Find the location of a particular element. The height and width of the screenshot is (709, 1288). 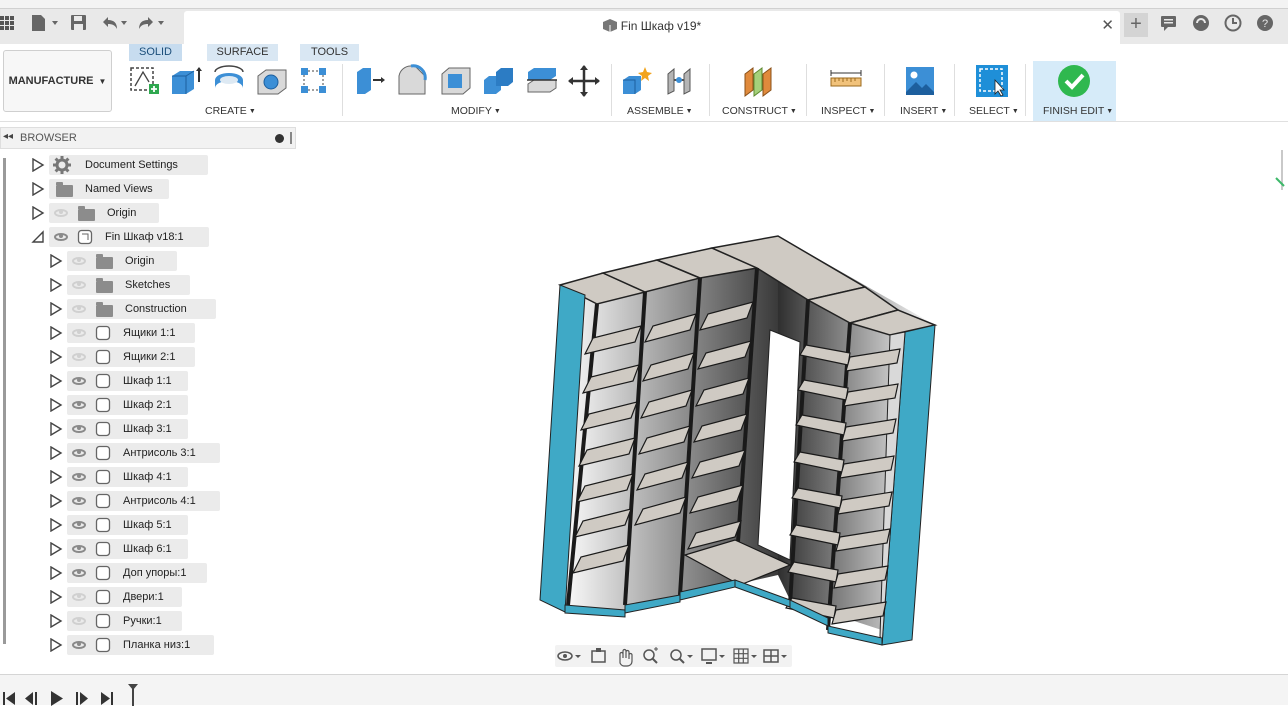

close-tab-icon: ✕ is located at coordinates (1107, 25).